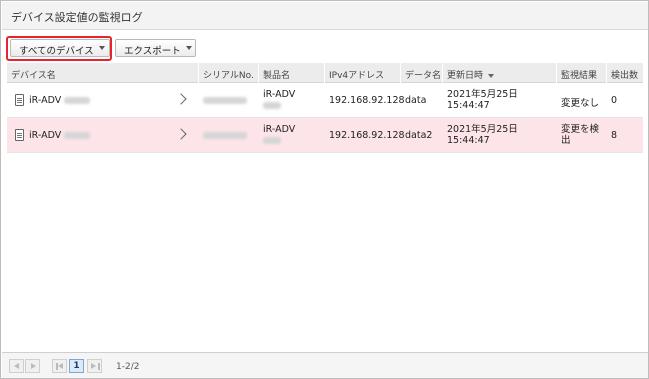 The image size is (649, 379). I want to click on detections-cell: 0, so click(625, 100).